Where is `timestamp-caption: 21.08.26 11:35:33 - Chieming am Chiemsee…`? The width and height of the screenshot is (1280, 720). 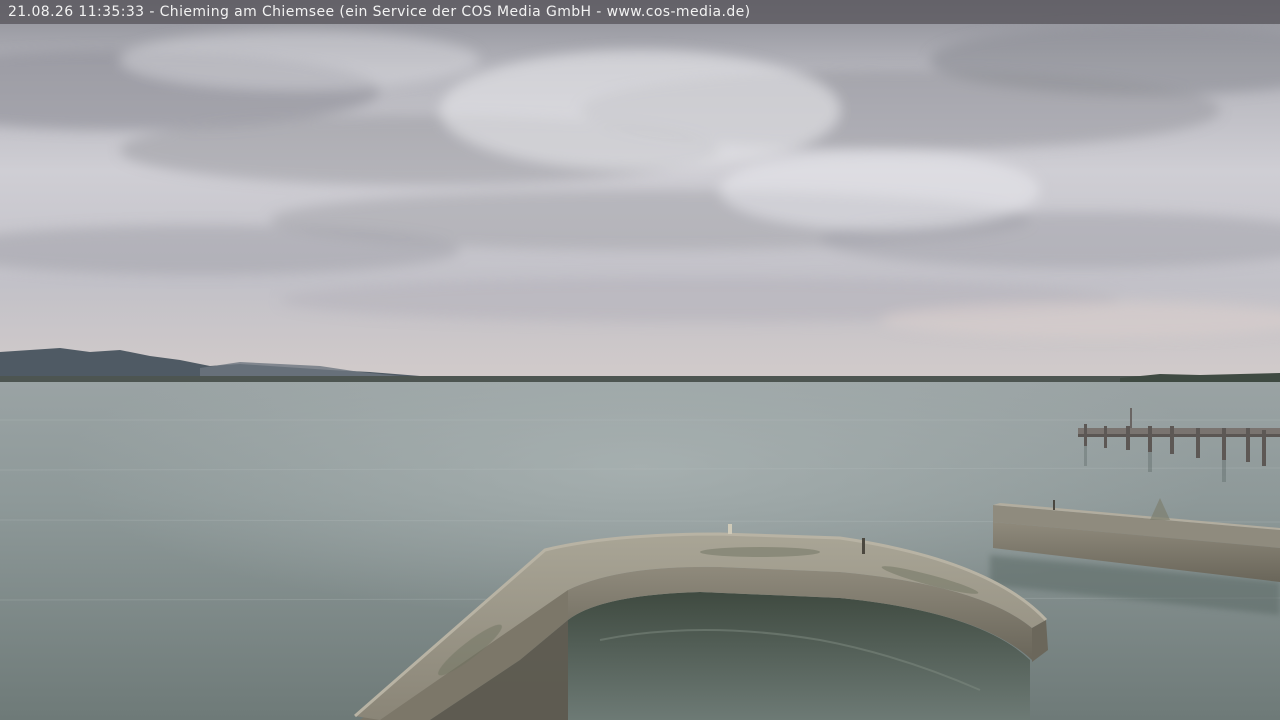 timestamp-caption: 21.08.26 11:35:33 - Chieming am Chiemsee… is located at coordinates (379, 12).